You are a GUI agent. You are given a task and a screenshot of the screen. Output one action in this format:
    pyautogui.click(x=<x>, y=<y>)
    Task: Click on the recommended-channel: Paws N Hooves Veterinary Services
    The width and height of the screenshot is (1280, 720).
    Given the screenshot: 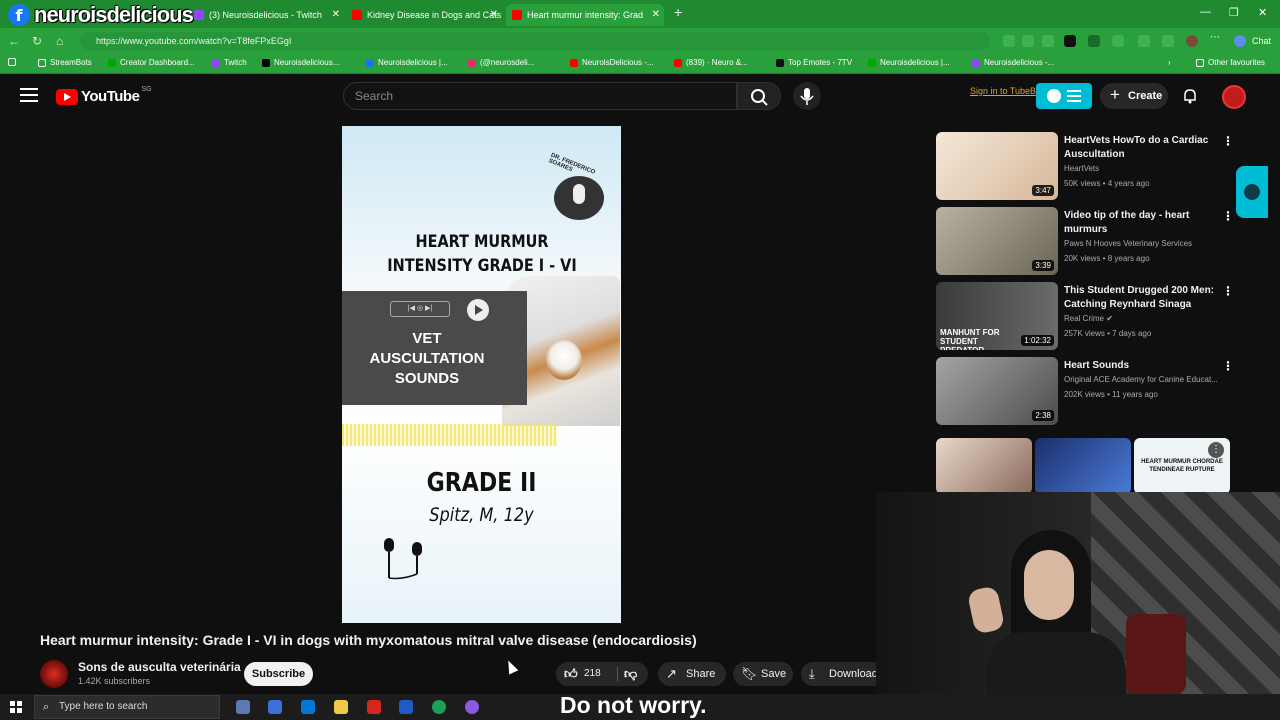 What is the action you would take?
    pyautogui.click(x=1128, y=243)
    